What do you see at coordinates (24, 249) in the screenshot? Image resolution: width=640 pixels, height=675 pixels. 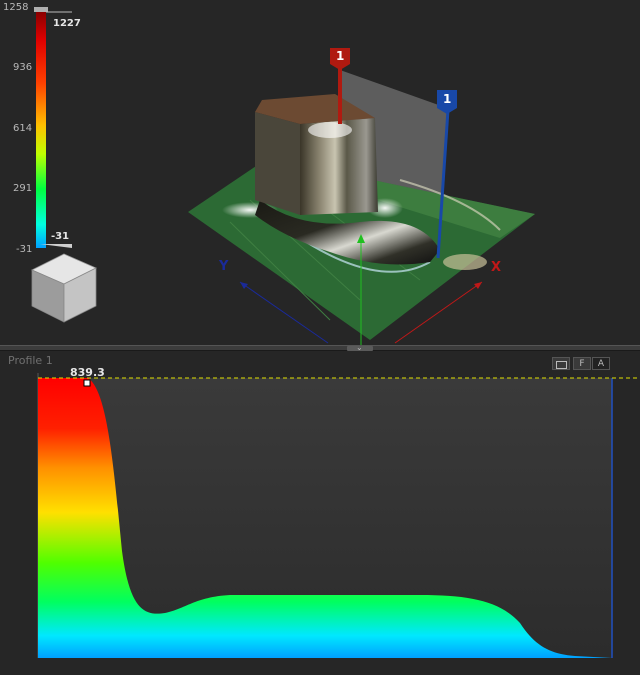 I see `scale-tick-label: -31` at bounding box center [24, 249].